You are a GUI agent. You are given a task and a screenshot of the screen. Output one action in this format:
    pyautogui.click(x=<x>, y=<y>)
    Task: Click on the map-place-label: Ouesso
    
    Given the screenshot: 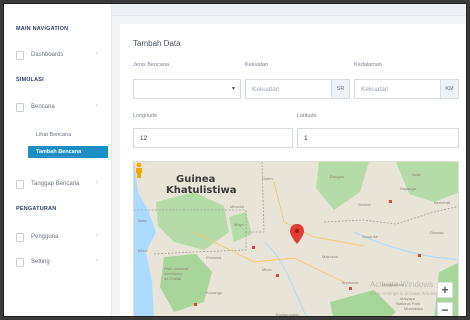 What is the action you would take?
    pyautogui.click(x=437, y=232)
    